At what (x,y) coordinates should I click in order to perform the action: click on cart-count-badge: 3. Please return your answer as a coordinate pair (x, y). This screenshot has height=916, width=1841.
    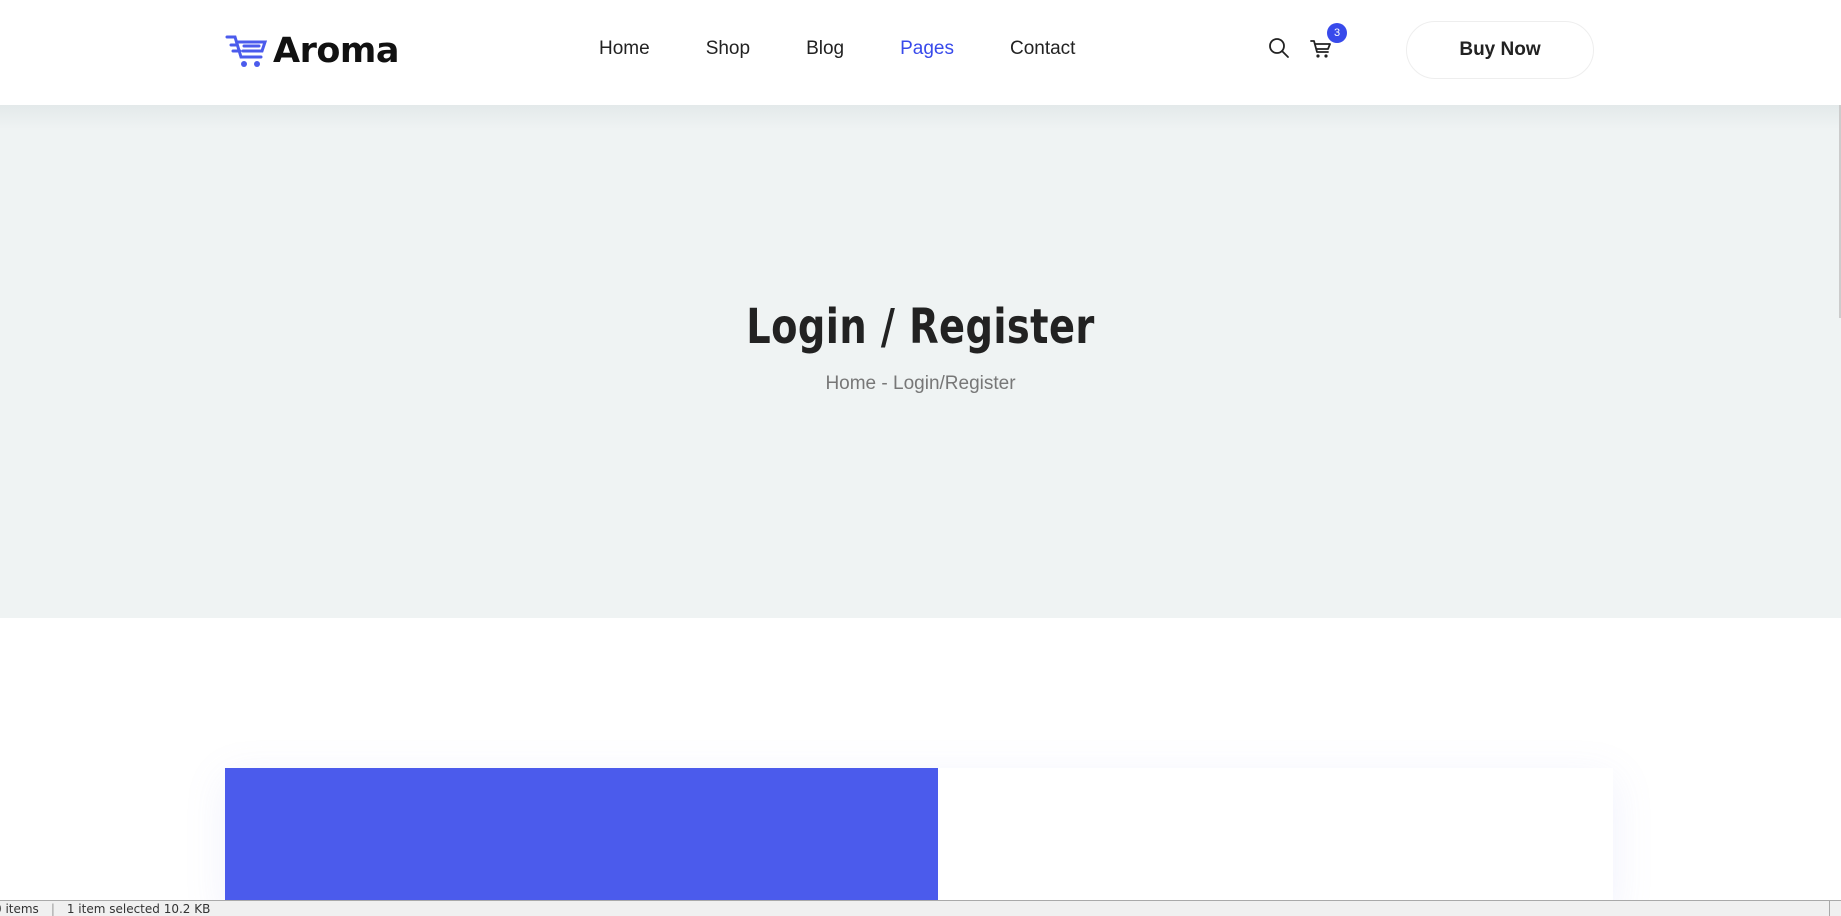
    Looking at the image, I should click on (1337, 33).